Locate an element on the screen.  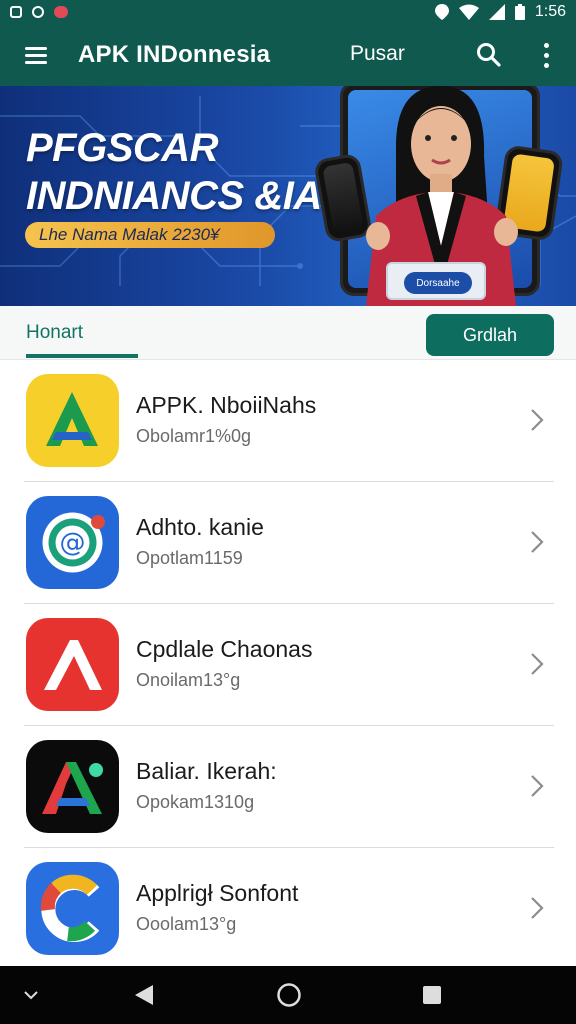
menu-button is located at coordinates (36, 55).